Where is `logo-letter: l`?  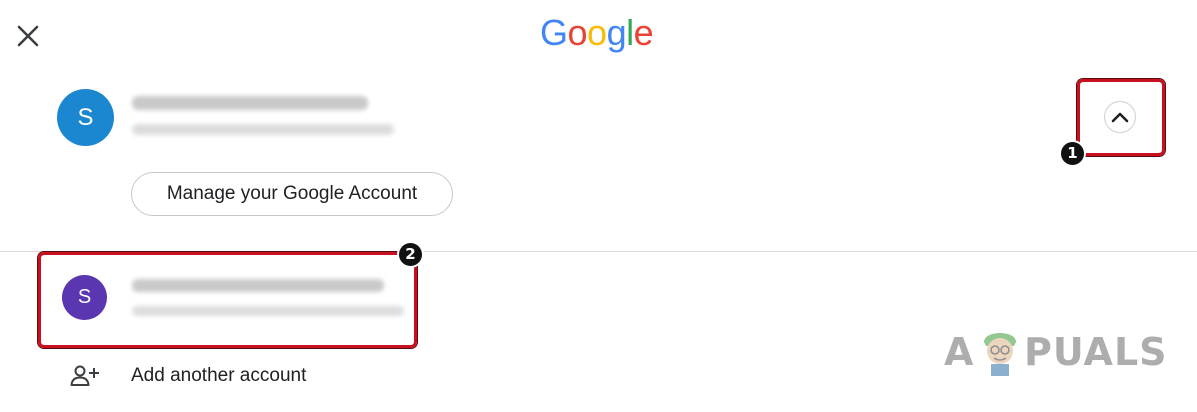
logo-letter: l is located at coordinates (630, 32).